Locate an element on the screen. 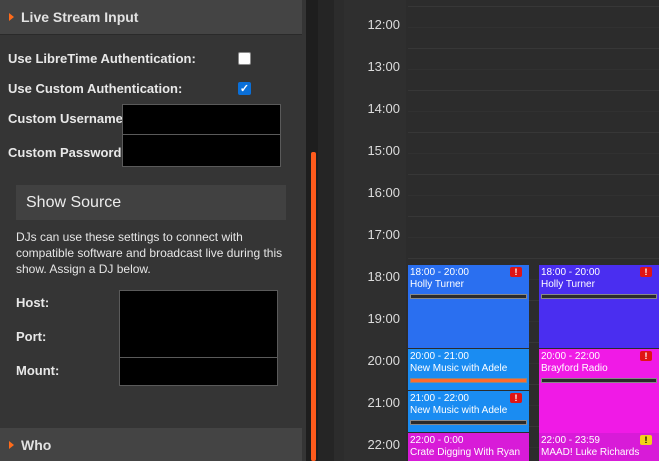 The height and width of the screenshot is (461, 659). hour-label: 18:00 is located at coordinates (383, 276).